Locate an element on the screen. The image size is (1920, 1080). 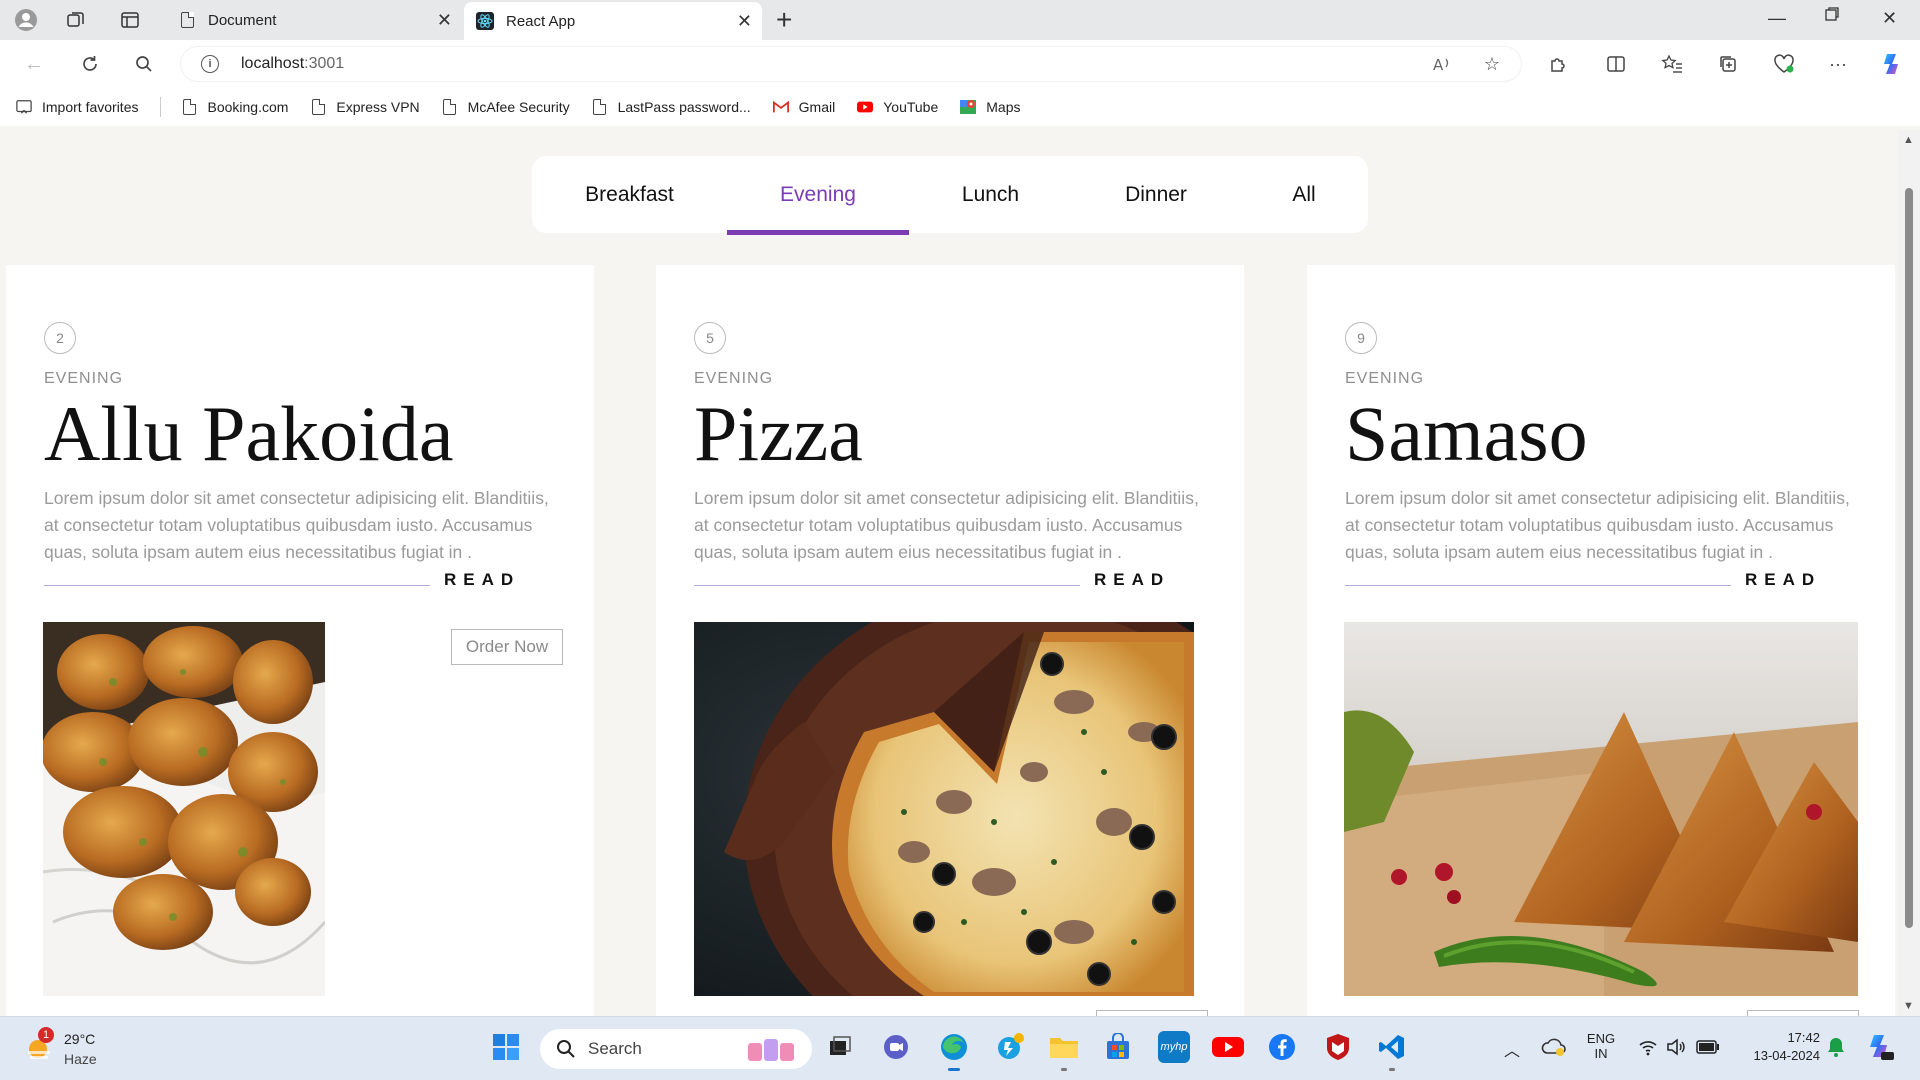
menu-item-lunch: Lunch is located at coordinates (990, 194).